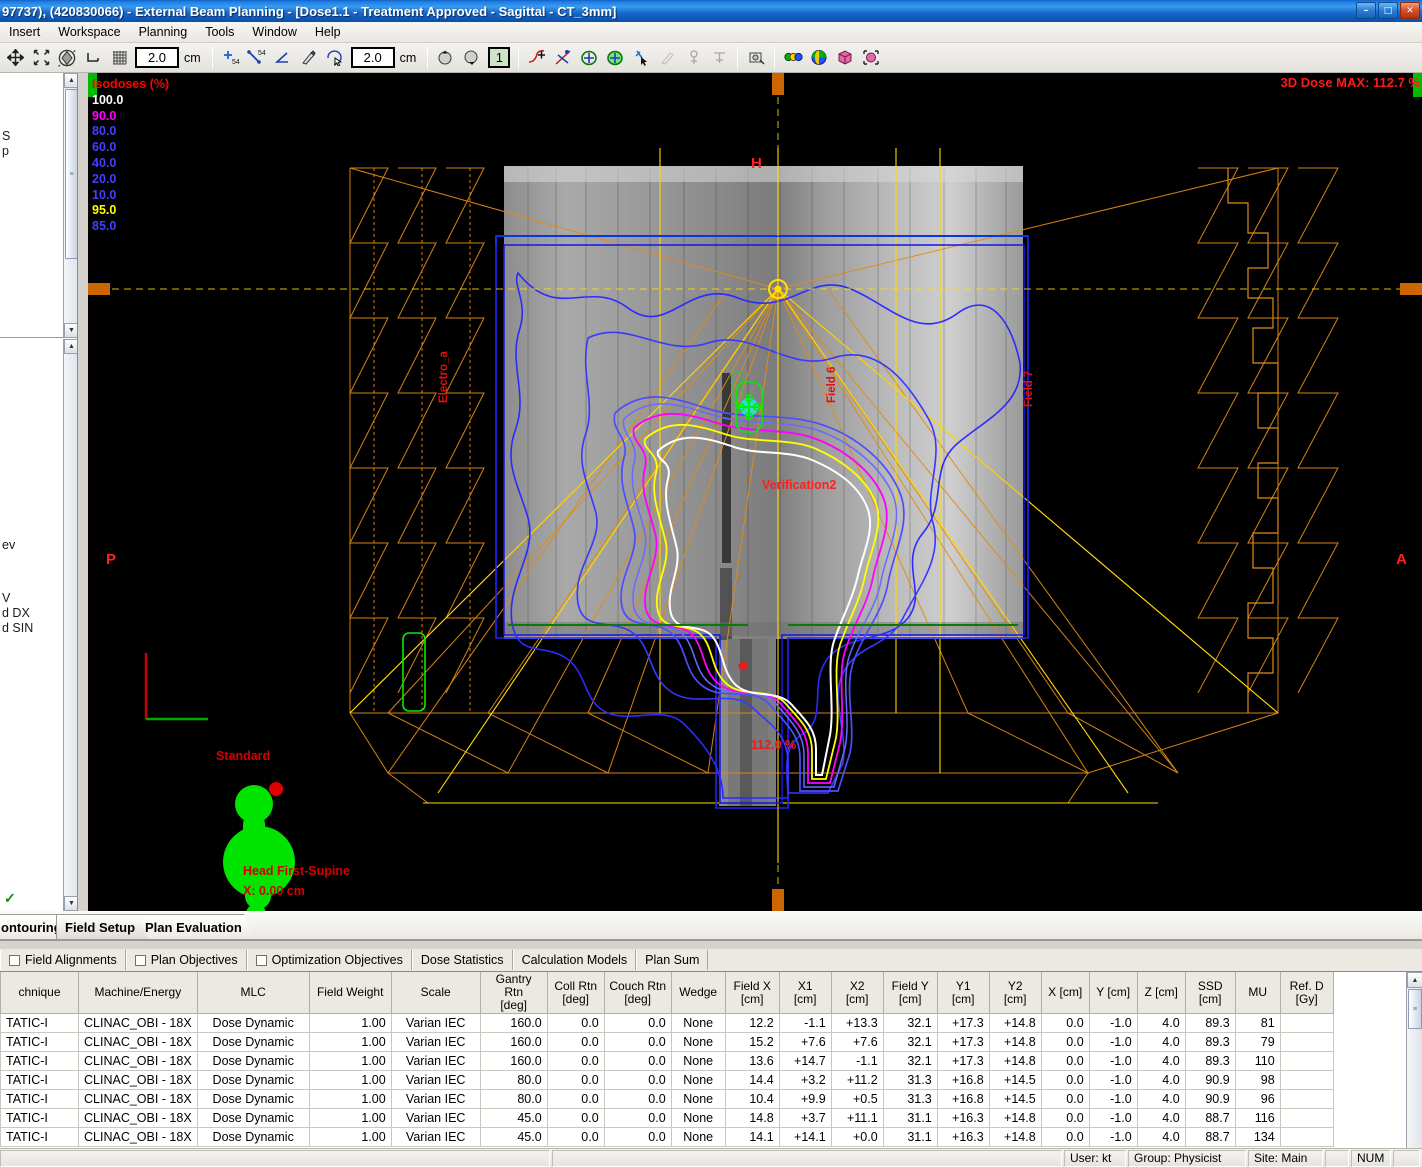 This screenshot has width=1422, height=1167. I want to click on column-header-ssd: SSD [cm], so click(1210, 993).